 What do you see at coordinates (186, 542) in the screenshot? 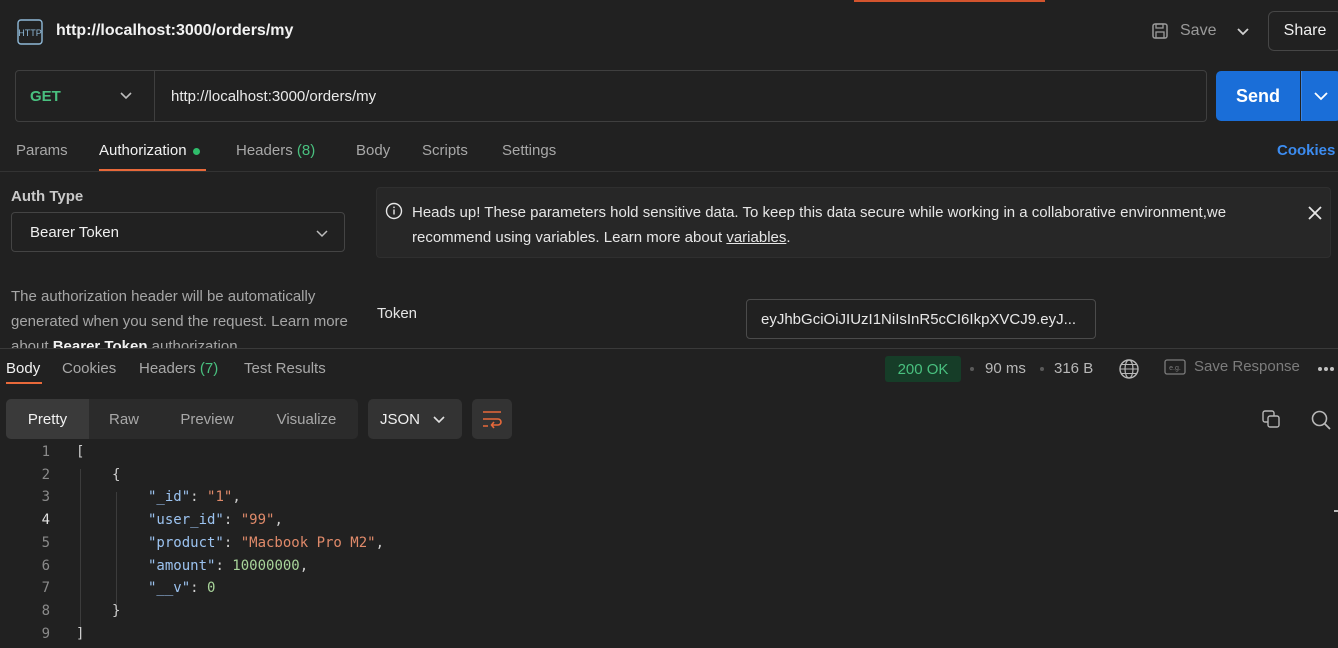
I see `json-key: "product"` at bounding box center [186, 542].